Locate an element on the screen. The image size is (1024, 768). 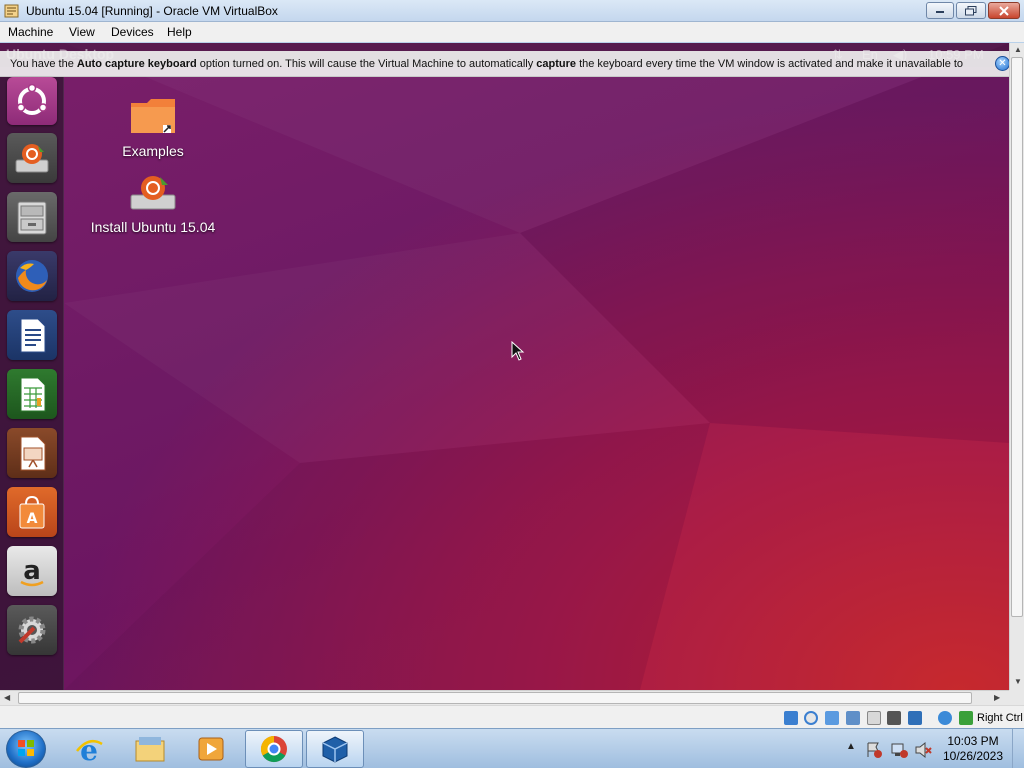
taskbar-chrome is located at coordinates (274, 749).